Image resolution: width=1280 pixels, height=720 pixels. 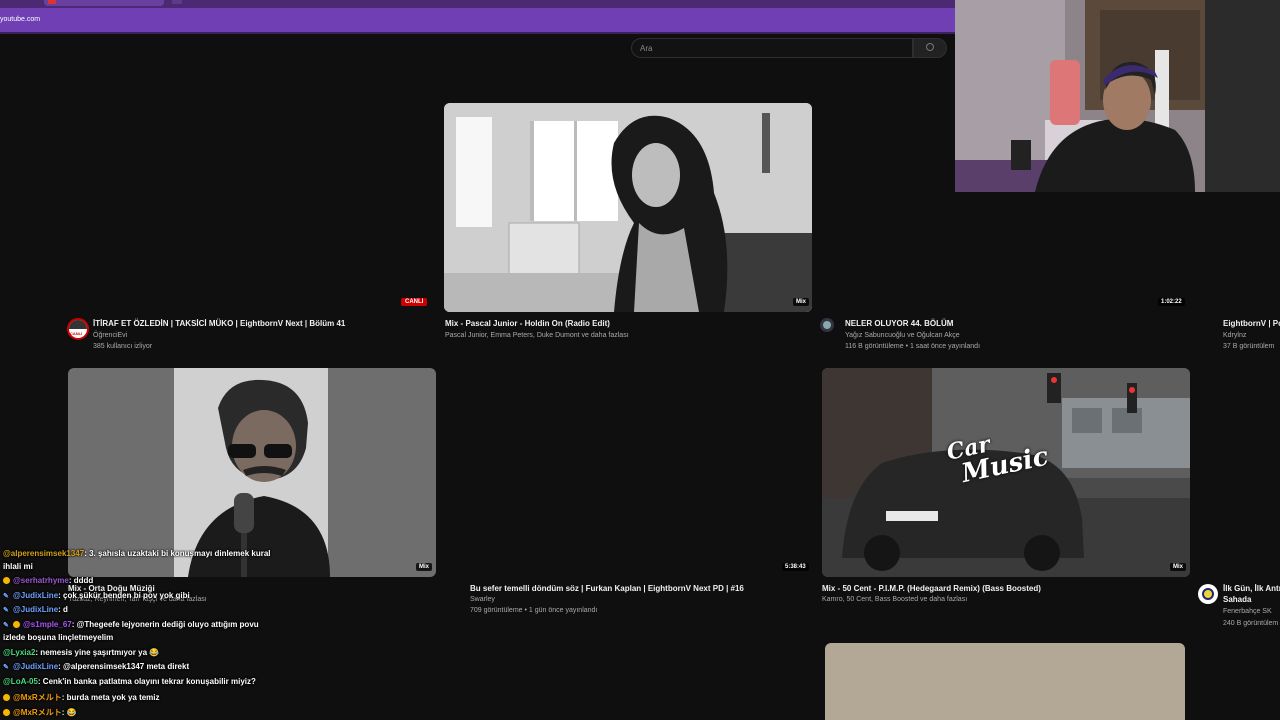 What do you see at coordinates (41, 580) in the screenshot?
I see `chat-username: @serhatrhyme` at bounding box center [41, 580].